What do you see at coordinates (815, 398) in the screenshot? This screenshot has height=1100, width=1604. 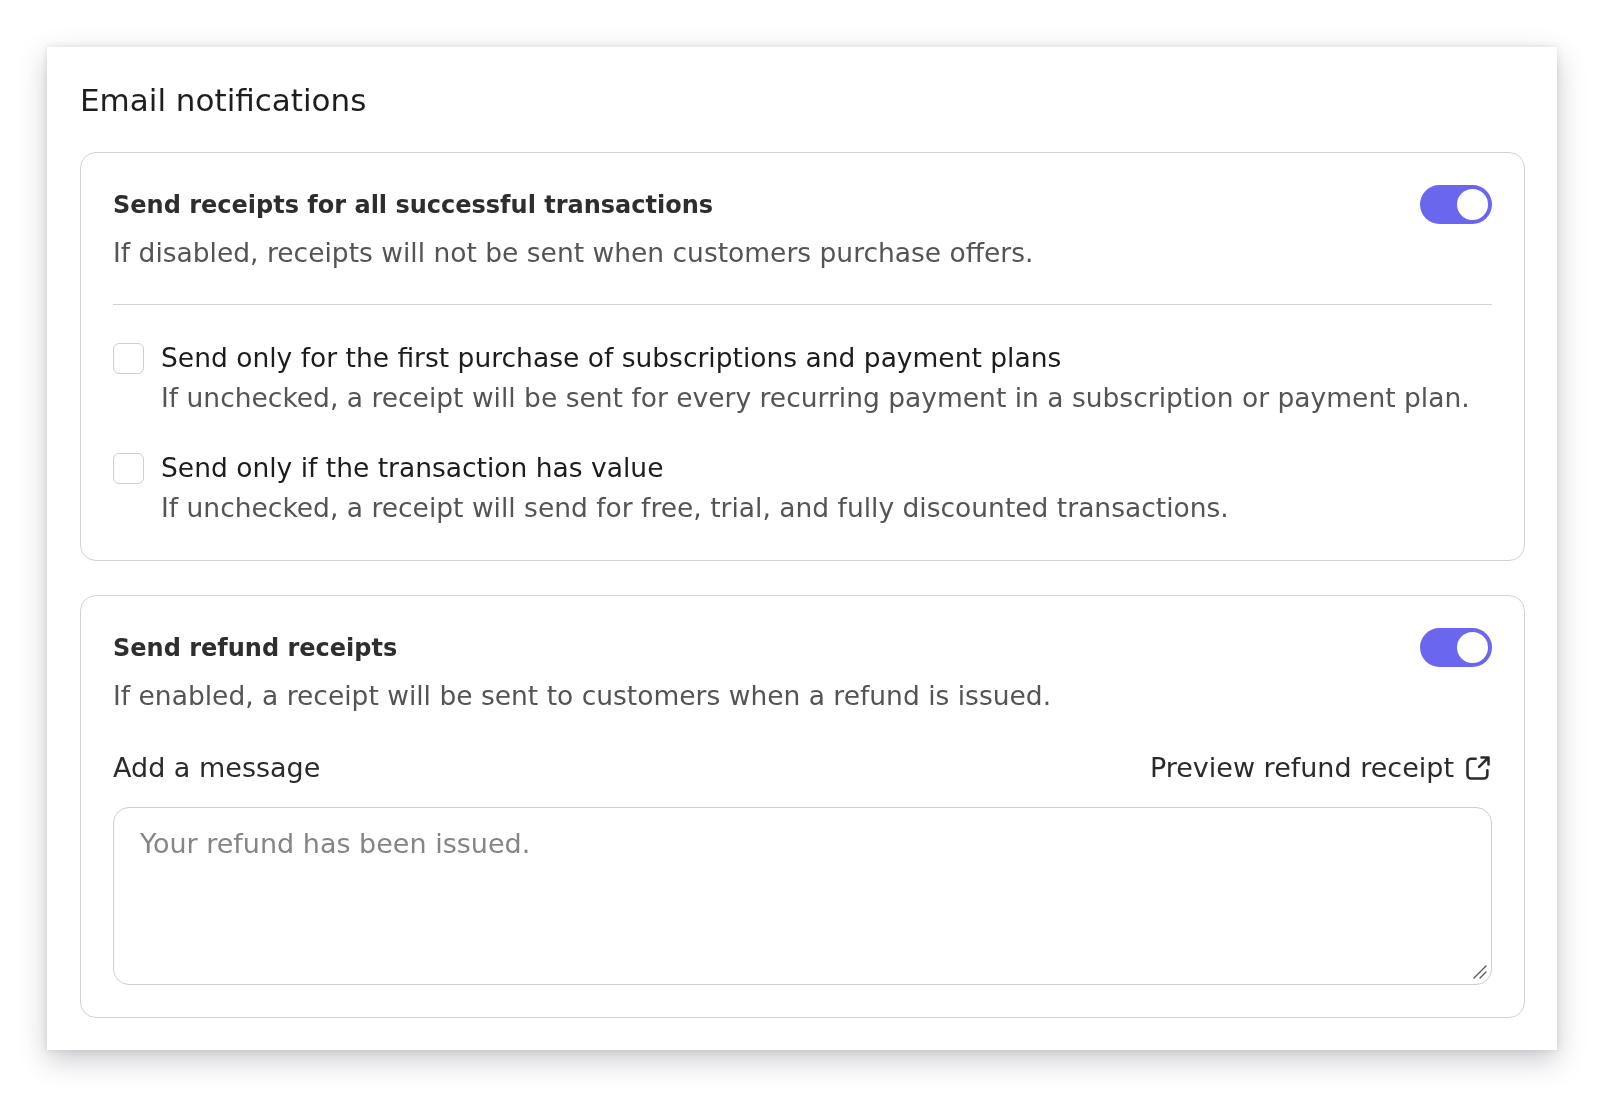 I see `option-description: If unchecked, a receipt will be sent for every recurring payment in a subscription or payment plan.` at bounding box center [815, 398].